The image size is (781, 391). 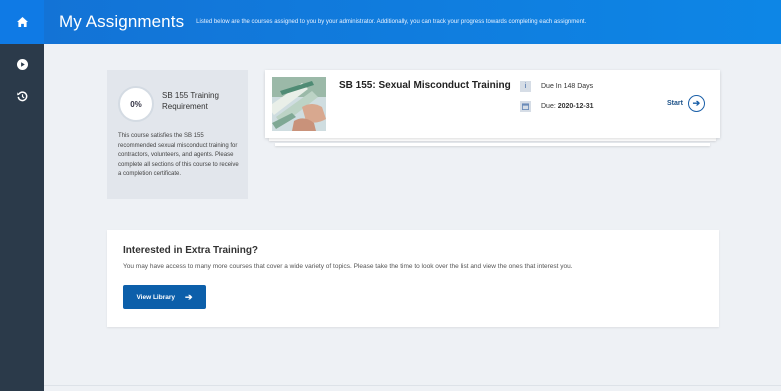 I want to click on due-date-prefix: Due:, so click(x=549, y=106).